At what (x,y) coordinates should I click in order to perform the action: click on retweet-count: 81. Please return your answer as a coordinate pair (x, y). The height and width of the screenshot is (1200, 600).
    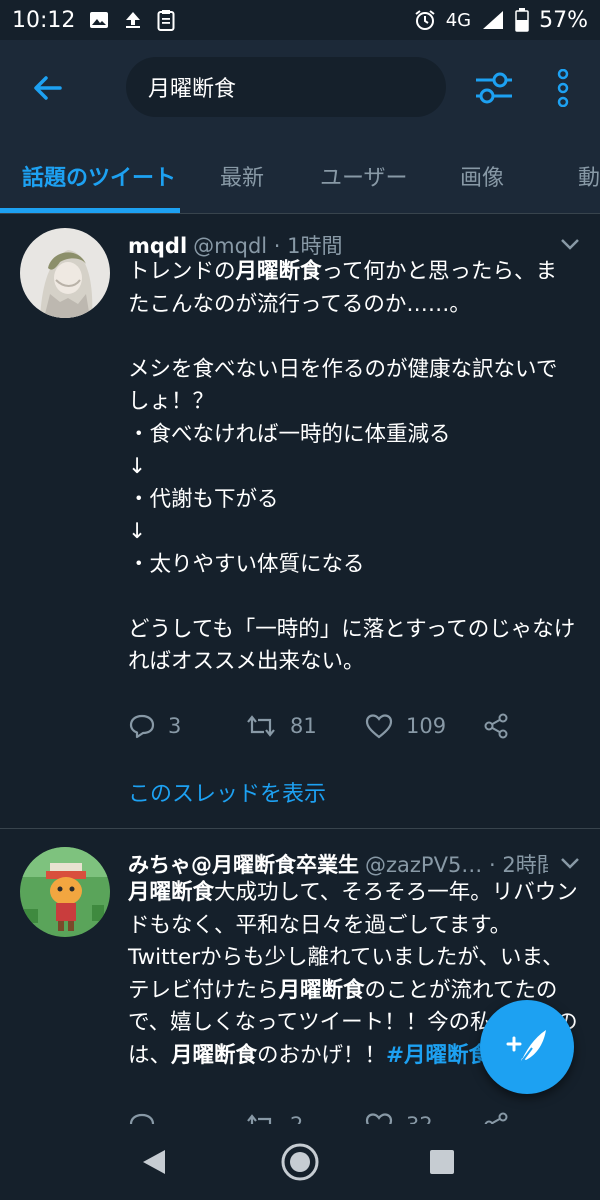
    Looking at the image, I should click on (303, 726).